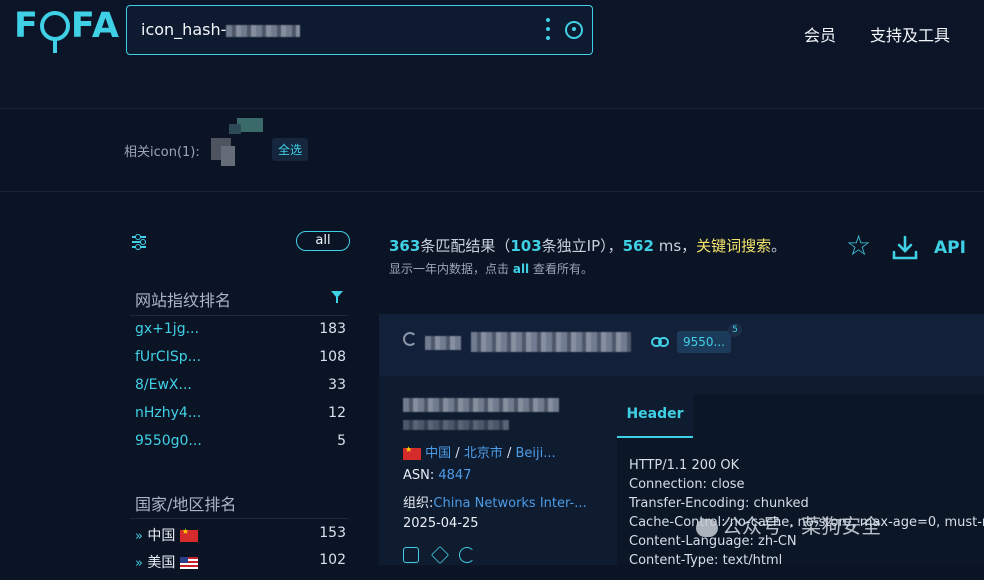  I want to click on fingerprint-row: 8/EwX... 33, so click(240, 391).